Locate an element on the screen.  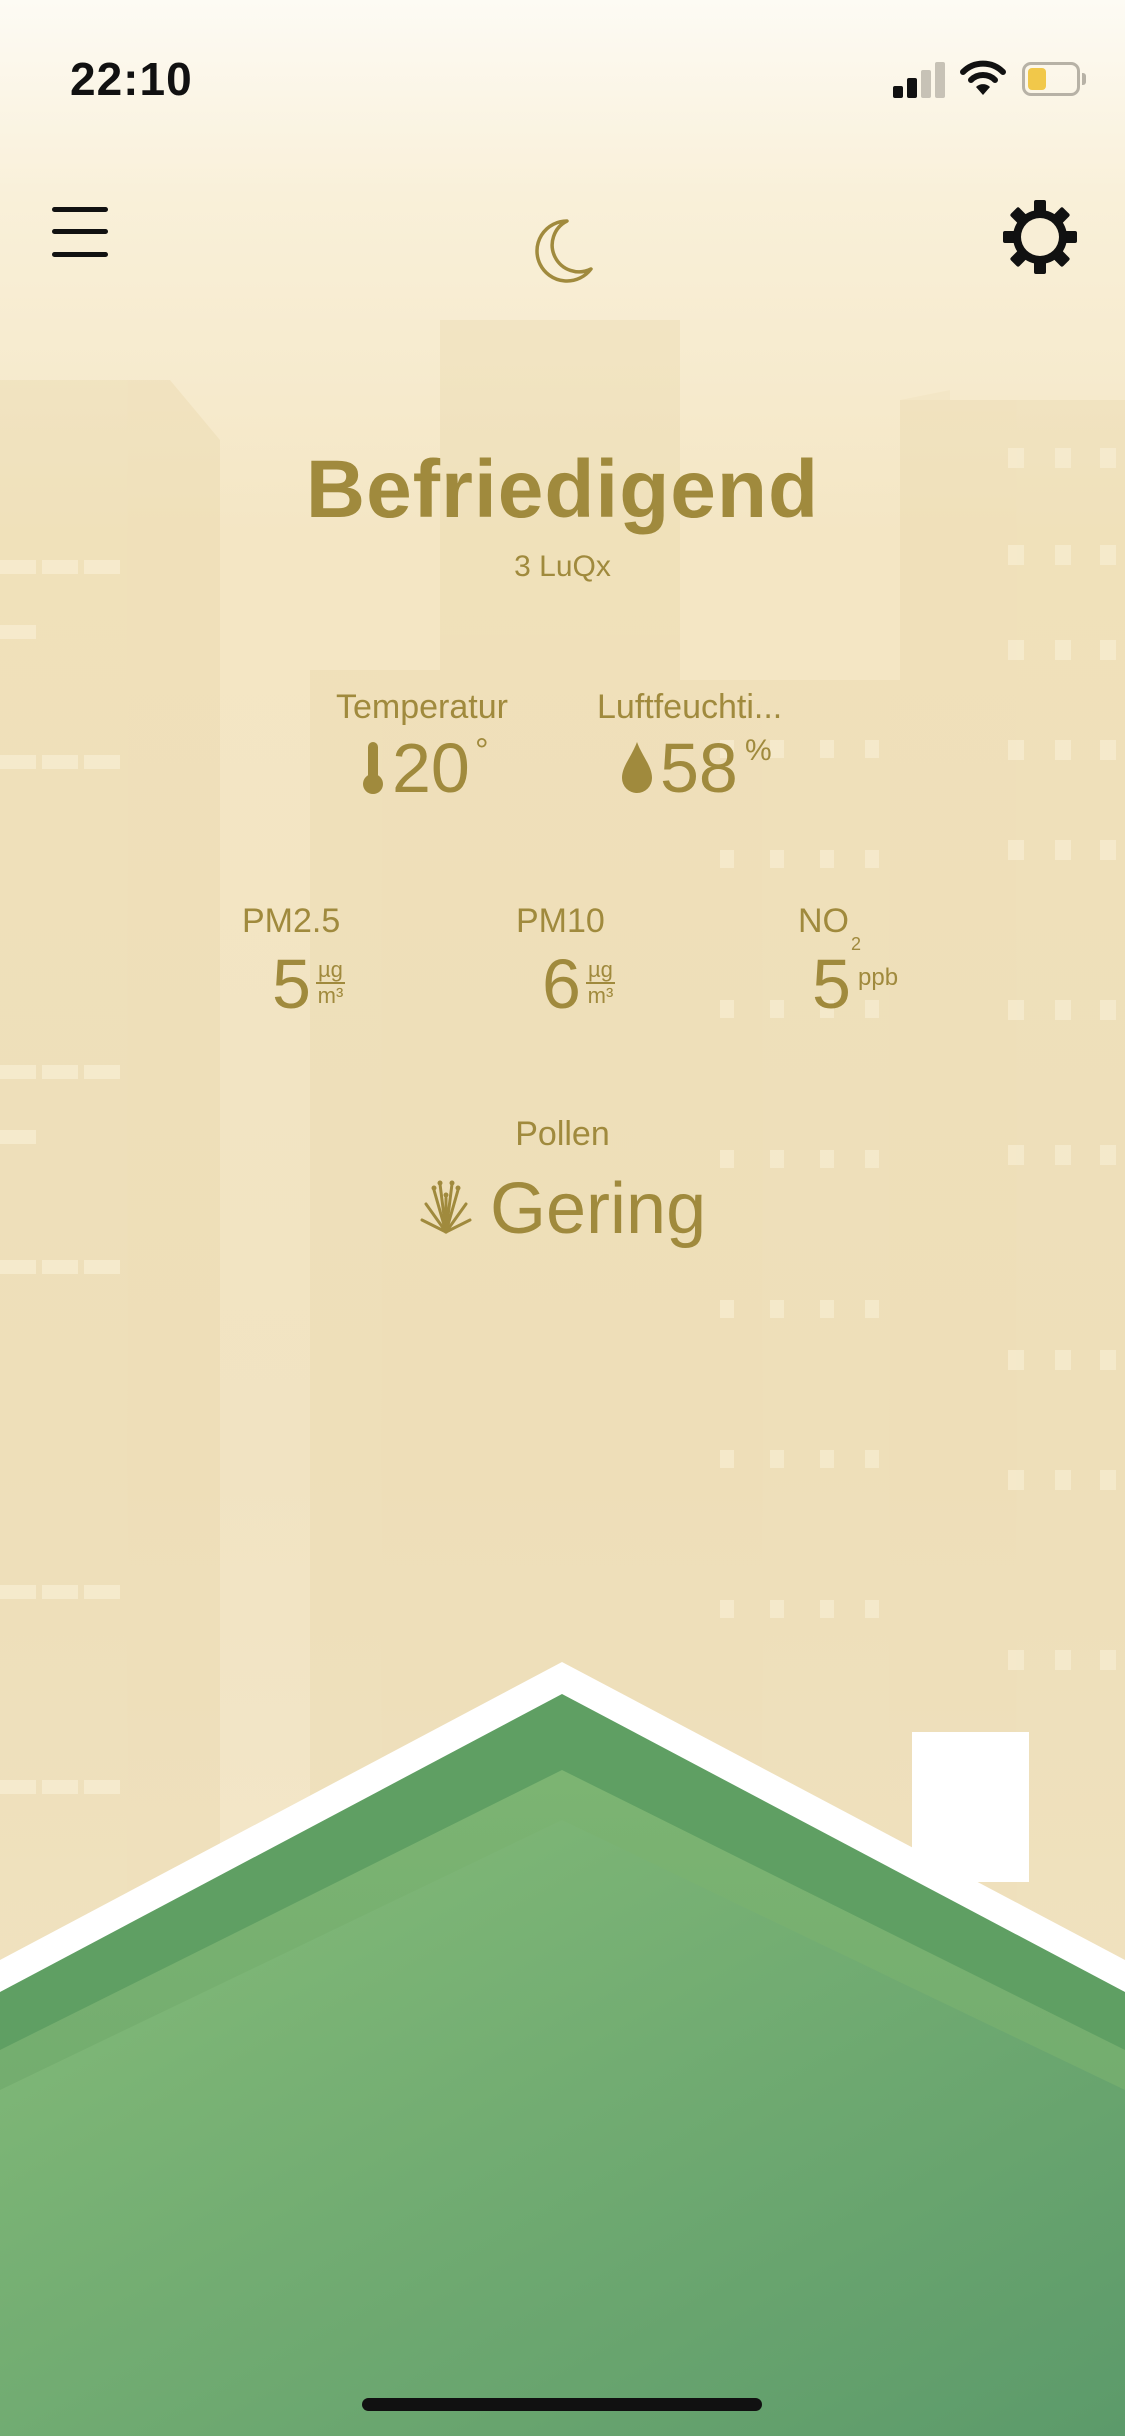
temperature-value: 20 is located at coordinates (431, 768).